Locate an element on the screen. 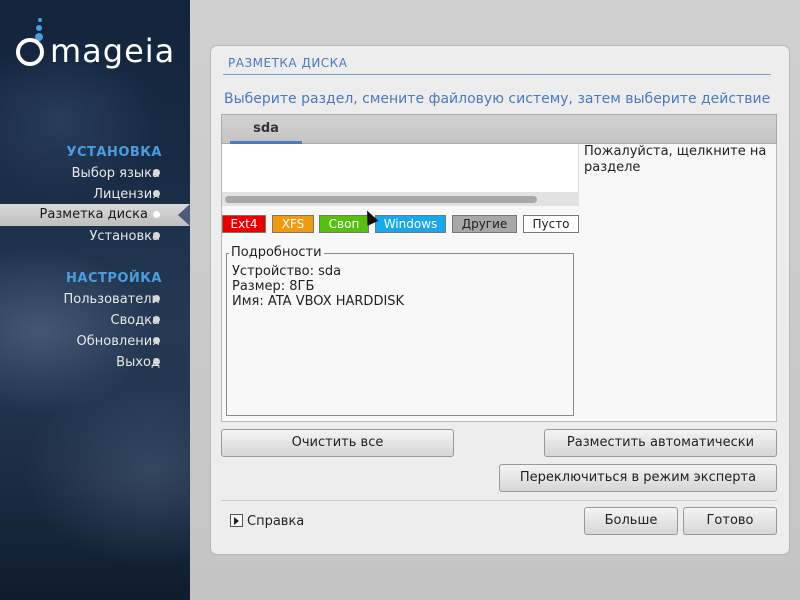 This screenshot has width=800, height=600. logo-drops-icon is located at coordinates (41, 30).